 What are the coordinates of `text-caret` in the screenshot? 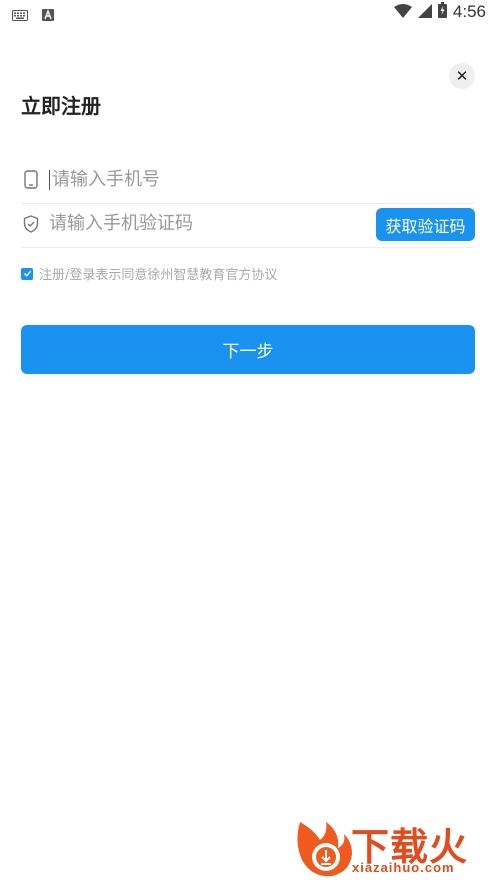 It's located at (49, 179).